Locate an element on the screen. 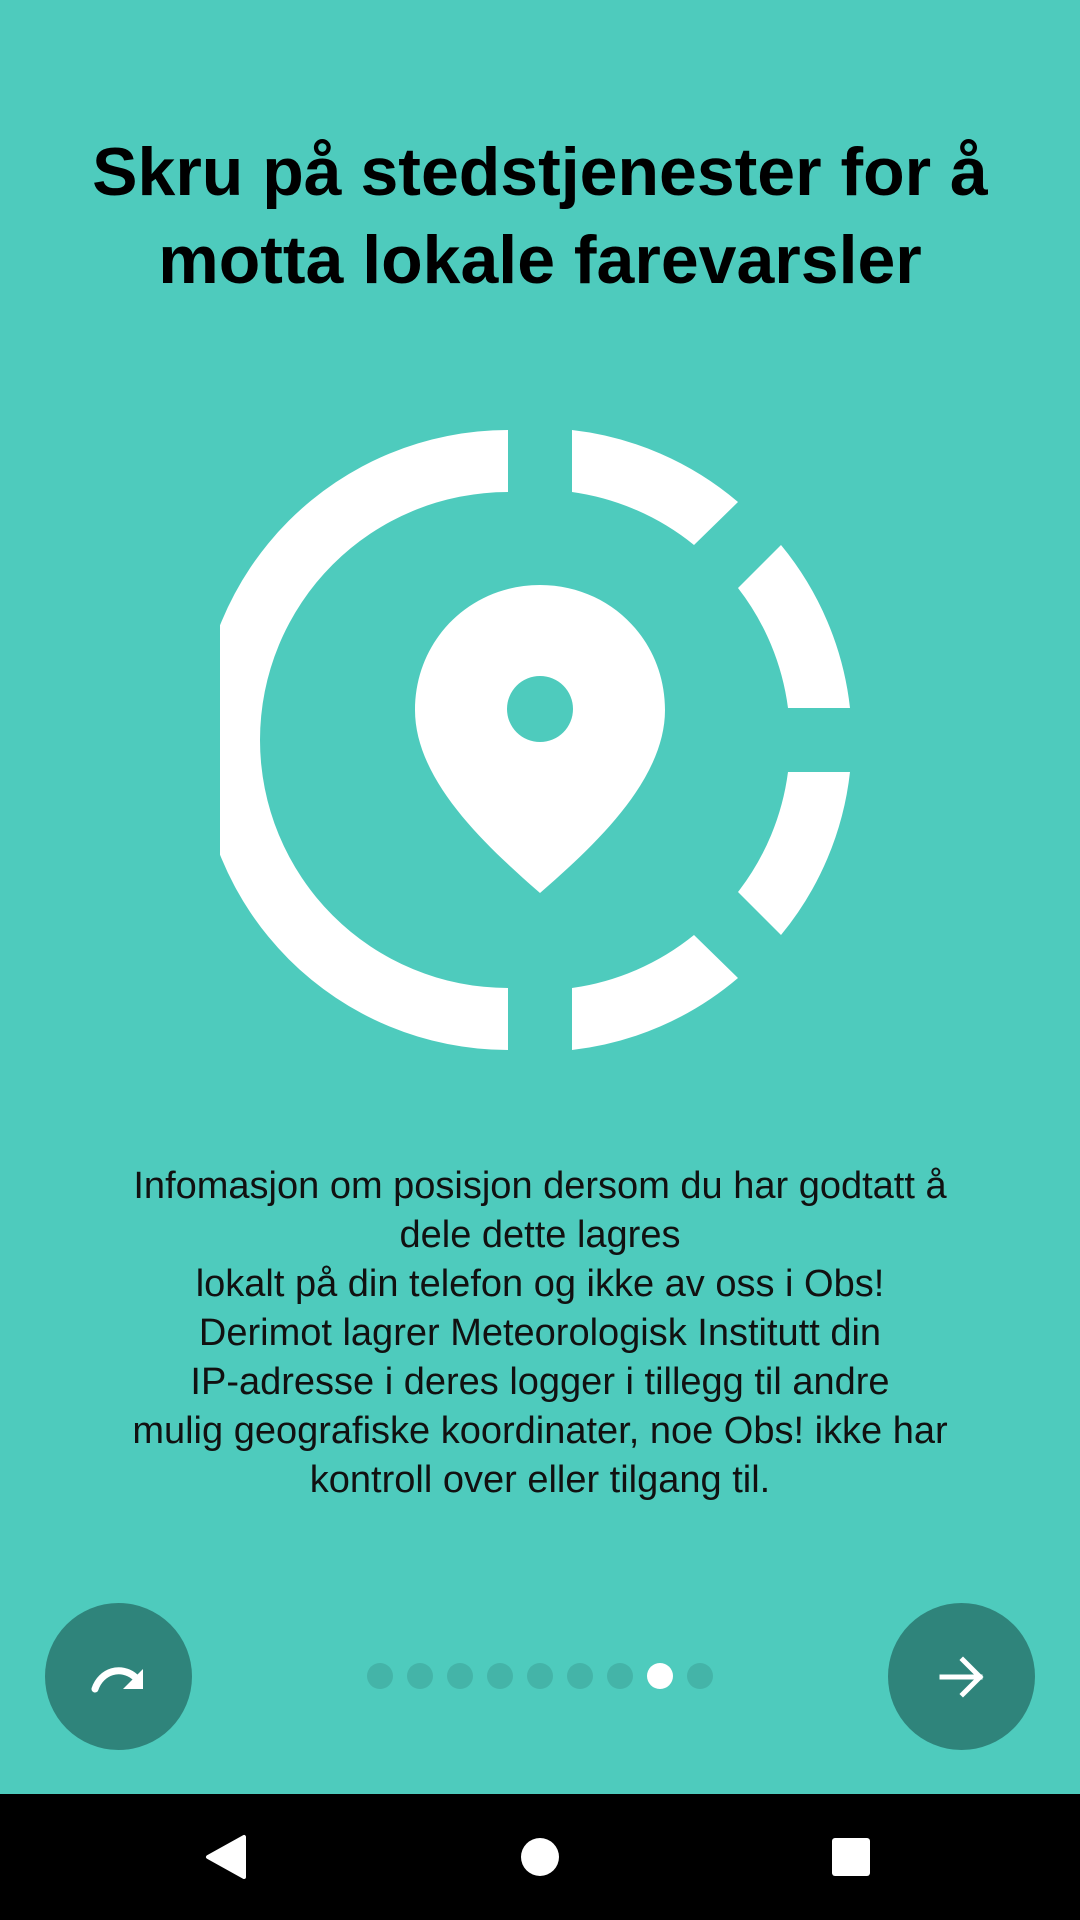  page-dot-active is located at coordinates (660, 1676).